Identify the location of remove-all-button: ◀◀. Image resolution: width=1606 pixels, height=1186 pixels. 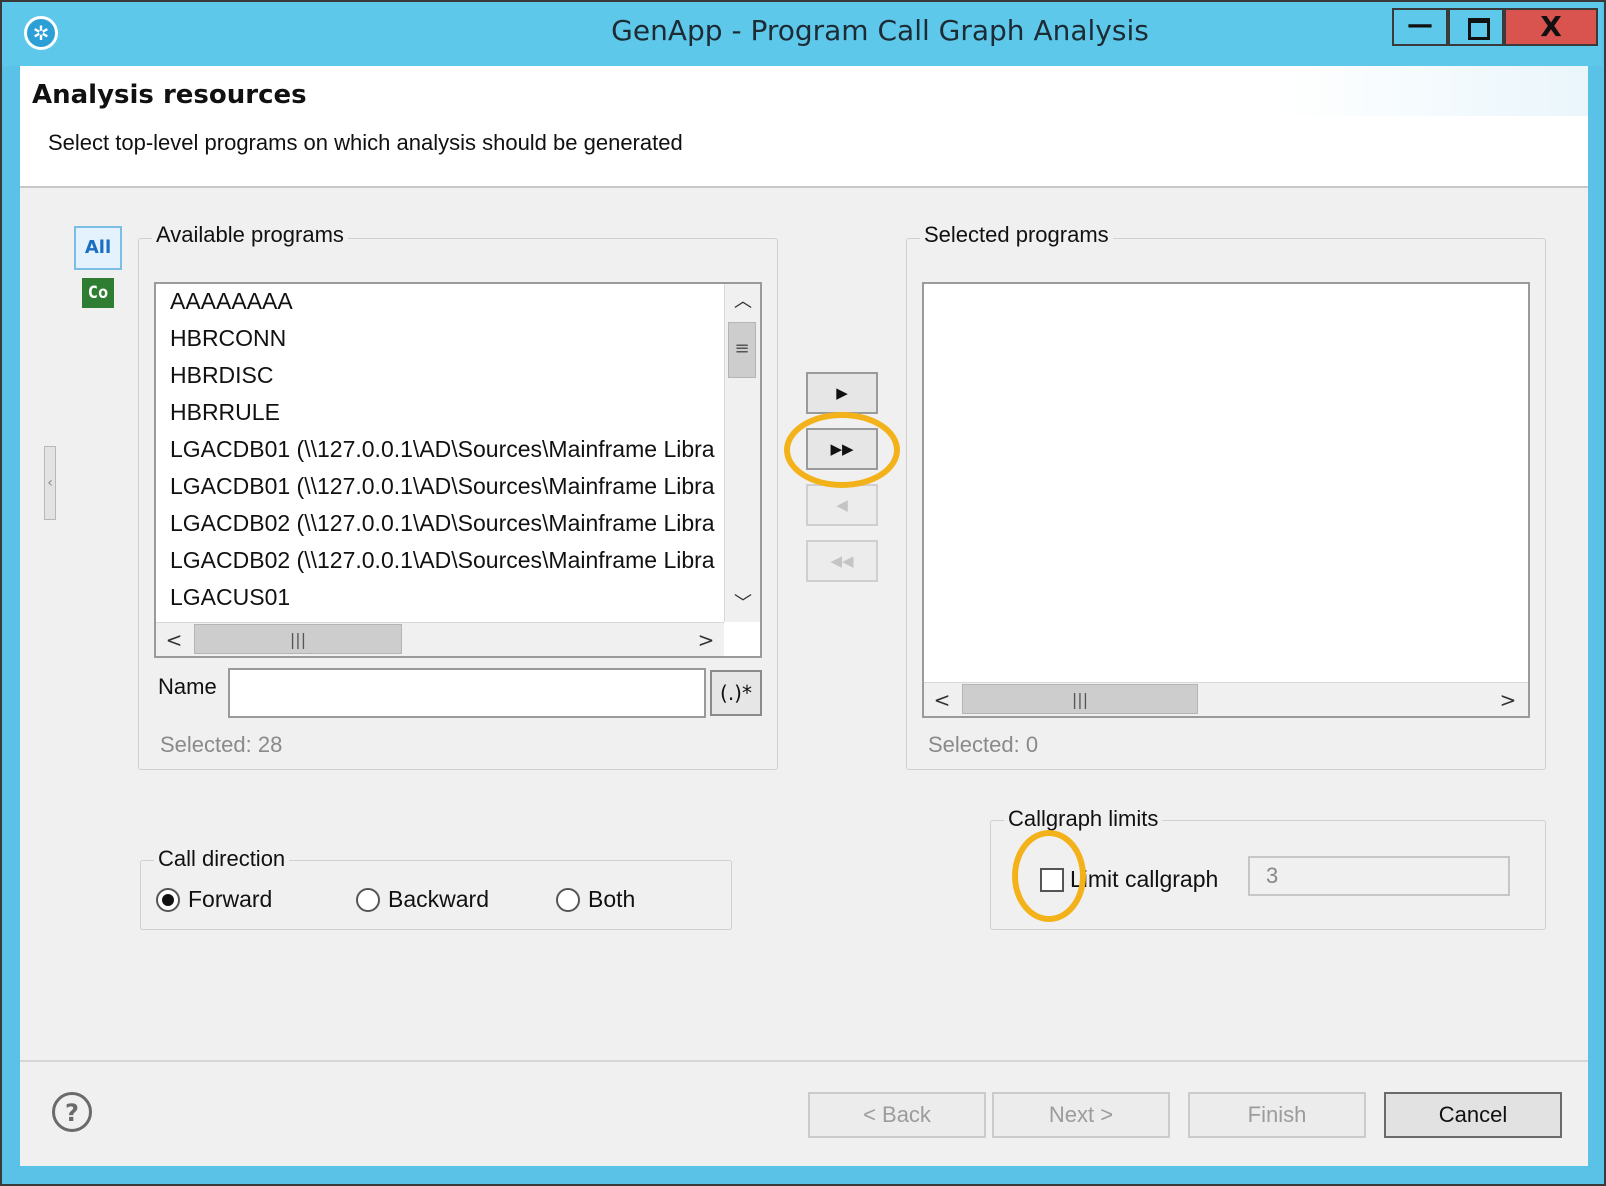
(842, 561).